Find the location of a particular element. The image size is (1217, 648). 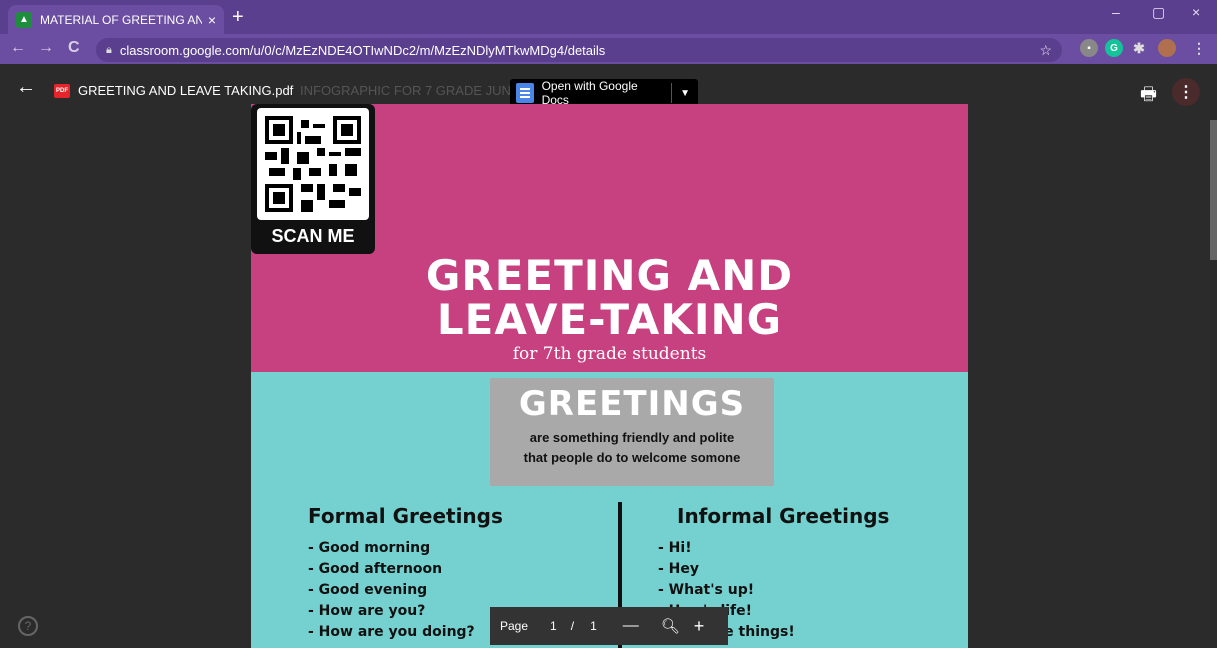

classroom-favicon-icon: ▲ is located at coordinates (24, 19).